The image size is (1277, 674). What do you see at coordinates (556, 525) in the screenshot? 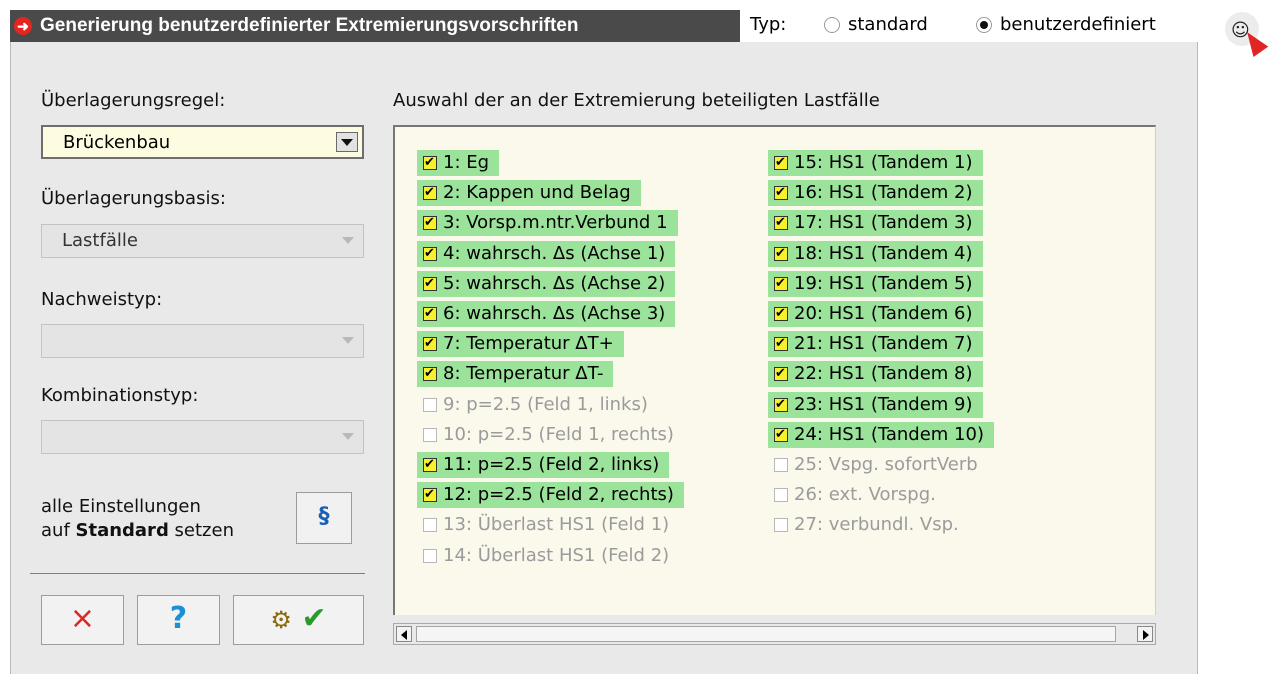
I see `lastfall-label: 13: Überlast HS1 (Feld 1)` at bounding box center [556, 525].